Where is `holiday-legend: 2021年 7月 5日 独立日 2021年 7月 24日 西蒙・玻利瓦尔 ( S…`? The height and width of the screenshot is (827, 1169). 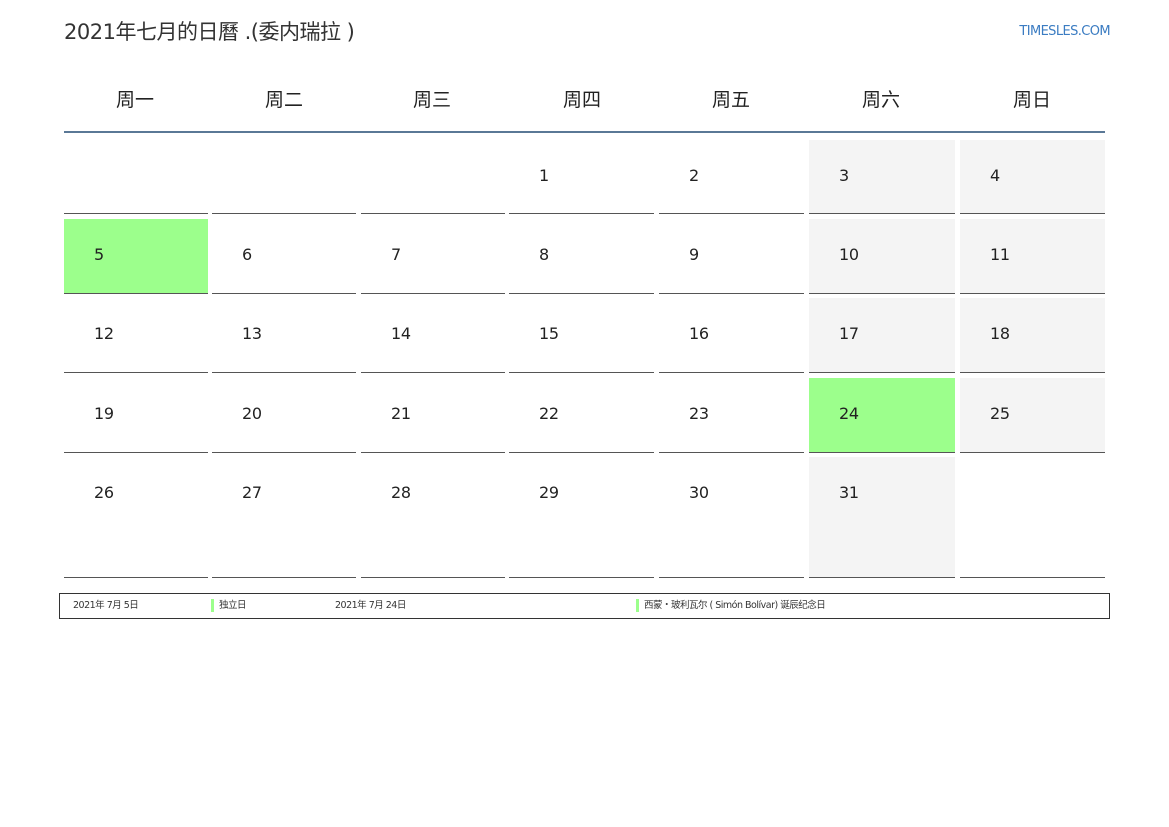
holiday-legend: 2021年 7月 5日 独立日 2021年 7月 24日 西蒙・玻利瓦尔 ( S… is located at coordinates (584, 606).